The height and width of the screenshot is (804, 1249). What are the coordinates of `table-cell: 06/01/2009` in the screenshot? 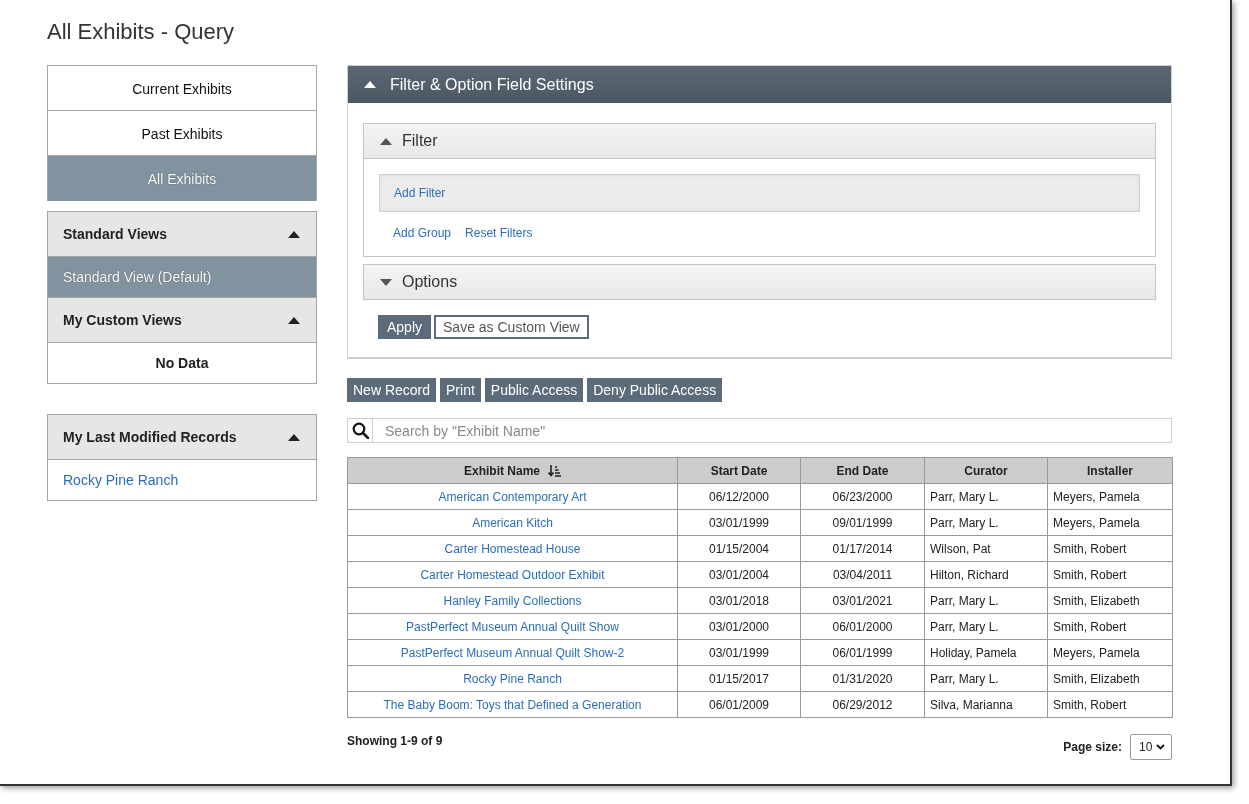 It's located at (739, 704).